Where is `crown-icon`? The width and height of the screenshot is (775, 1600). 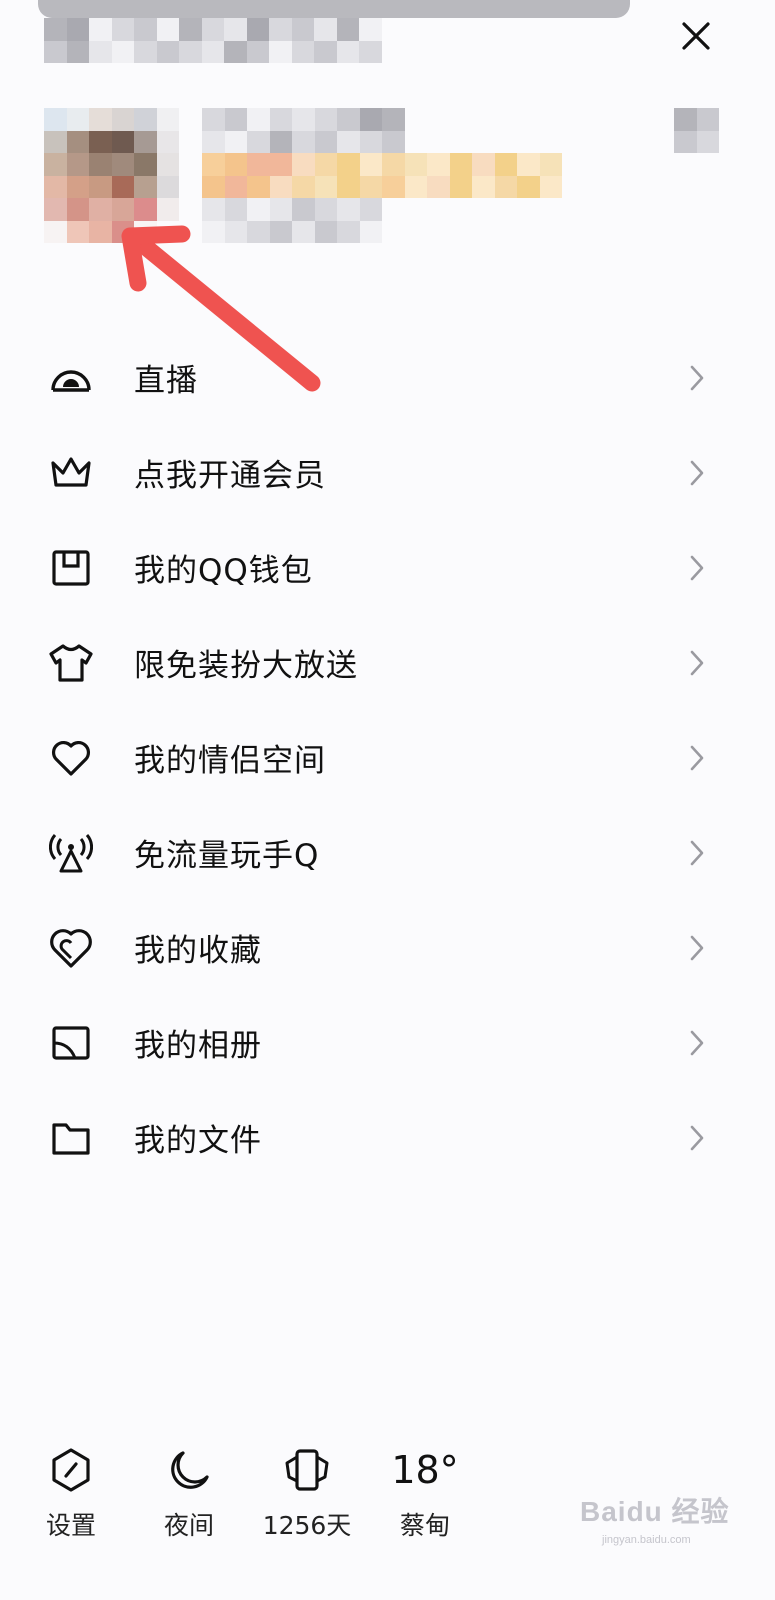 crown-icon is located at coordinates (71, 473).